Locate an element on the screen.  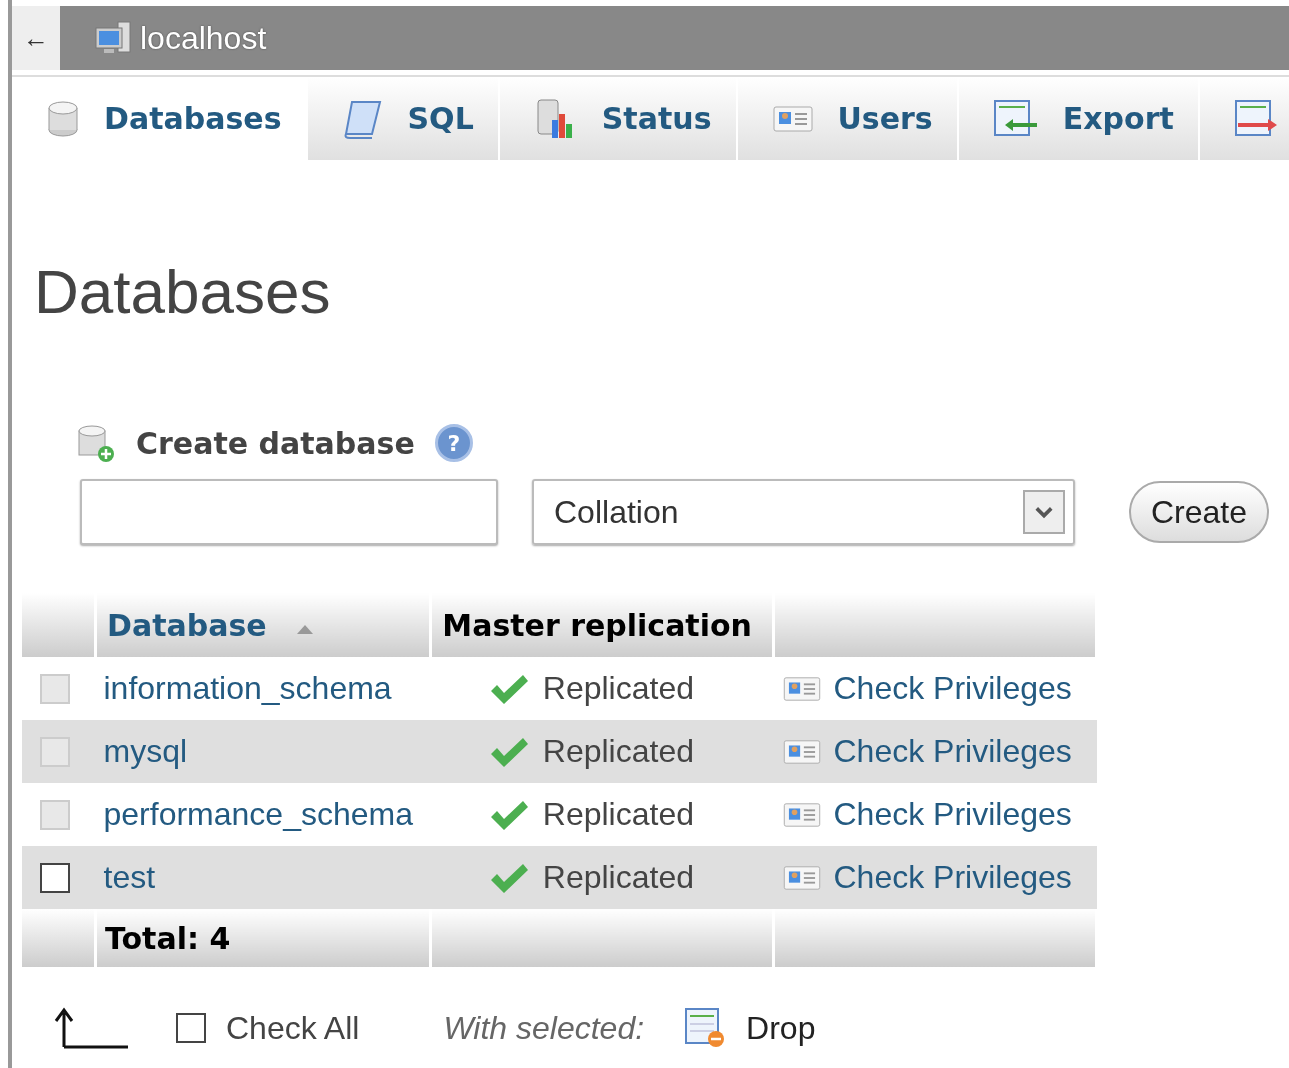
computer-icon is located at coordinates (114, 38).